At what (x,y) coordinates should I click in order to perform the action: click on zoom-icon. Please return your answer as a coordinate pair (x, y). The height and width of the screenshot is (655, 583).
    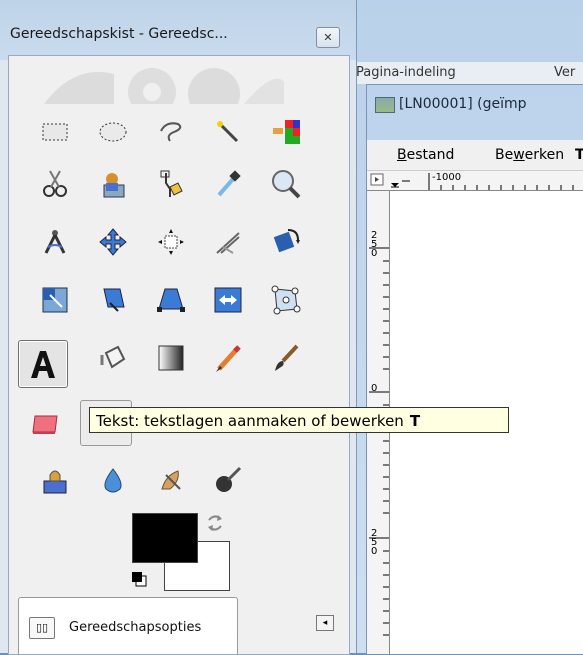
    Looking at the image, I should click on (286, 184).